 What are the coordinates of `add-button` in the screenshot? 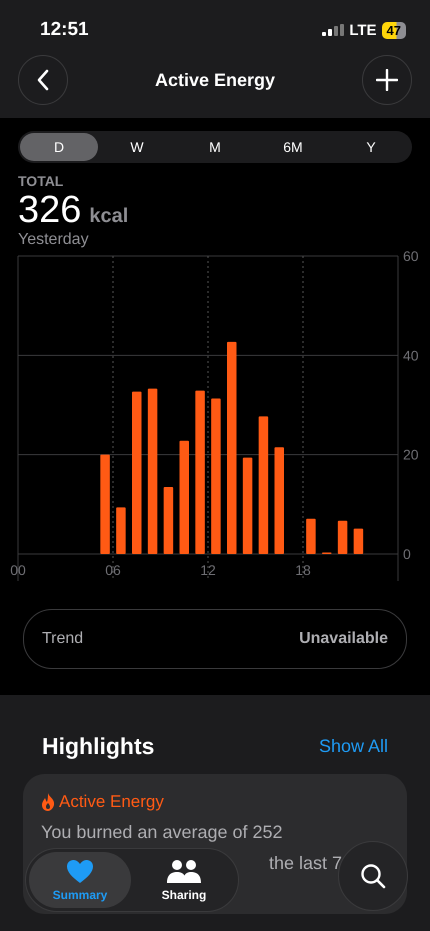 It's located at (387, 80).